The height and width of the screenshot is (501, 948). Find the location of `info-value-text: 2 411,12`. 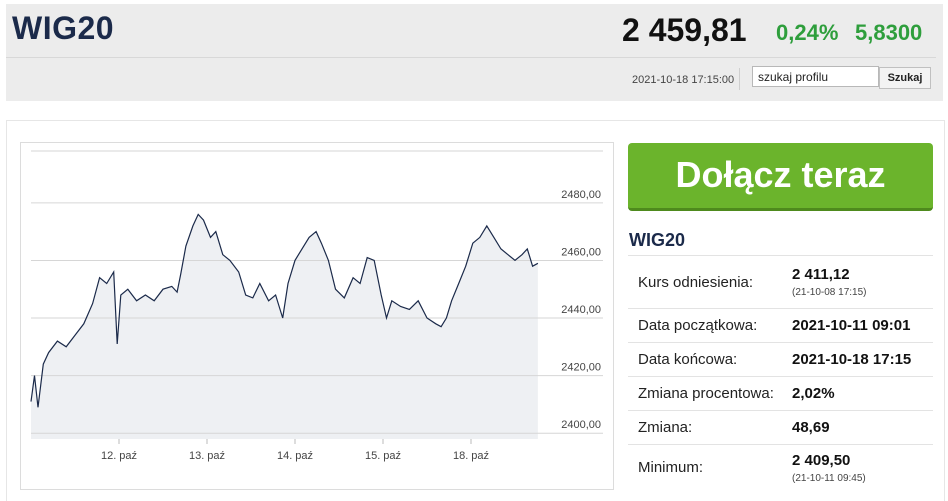

info-value-text: 2 411,12 is located at coordinates (821, 274).